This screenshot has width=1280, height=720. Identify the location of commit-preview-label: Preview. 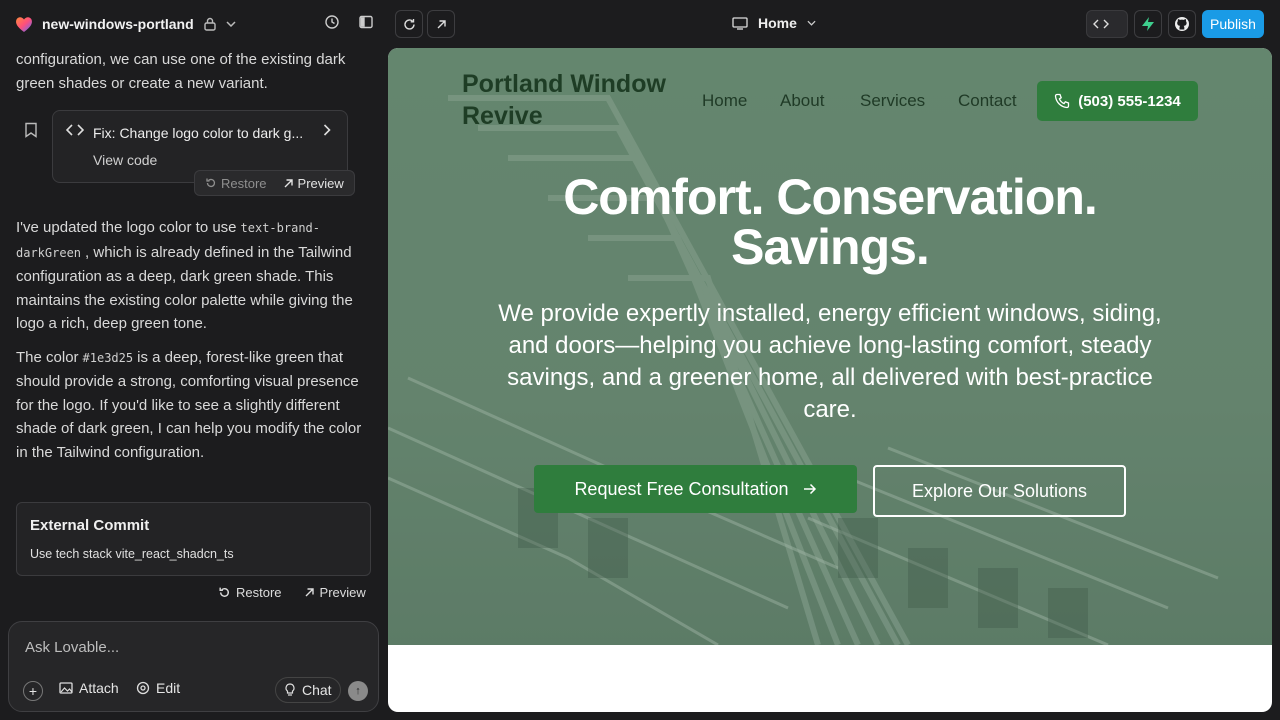
(342, 592).